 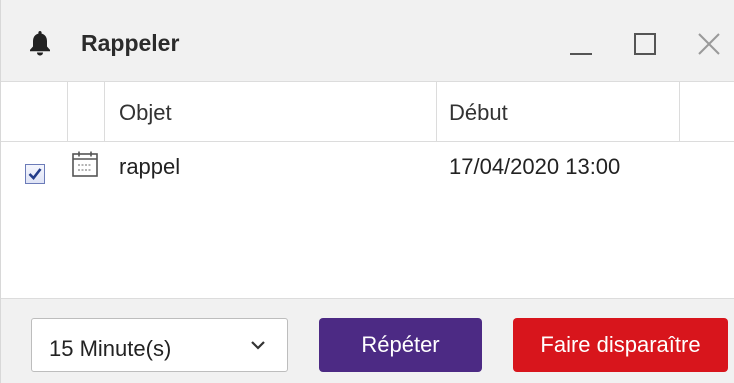 What do you see at coordinates (258, 345) in the screenshot?
I see `chevron-down-icon` at bounding box center [258, 345].